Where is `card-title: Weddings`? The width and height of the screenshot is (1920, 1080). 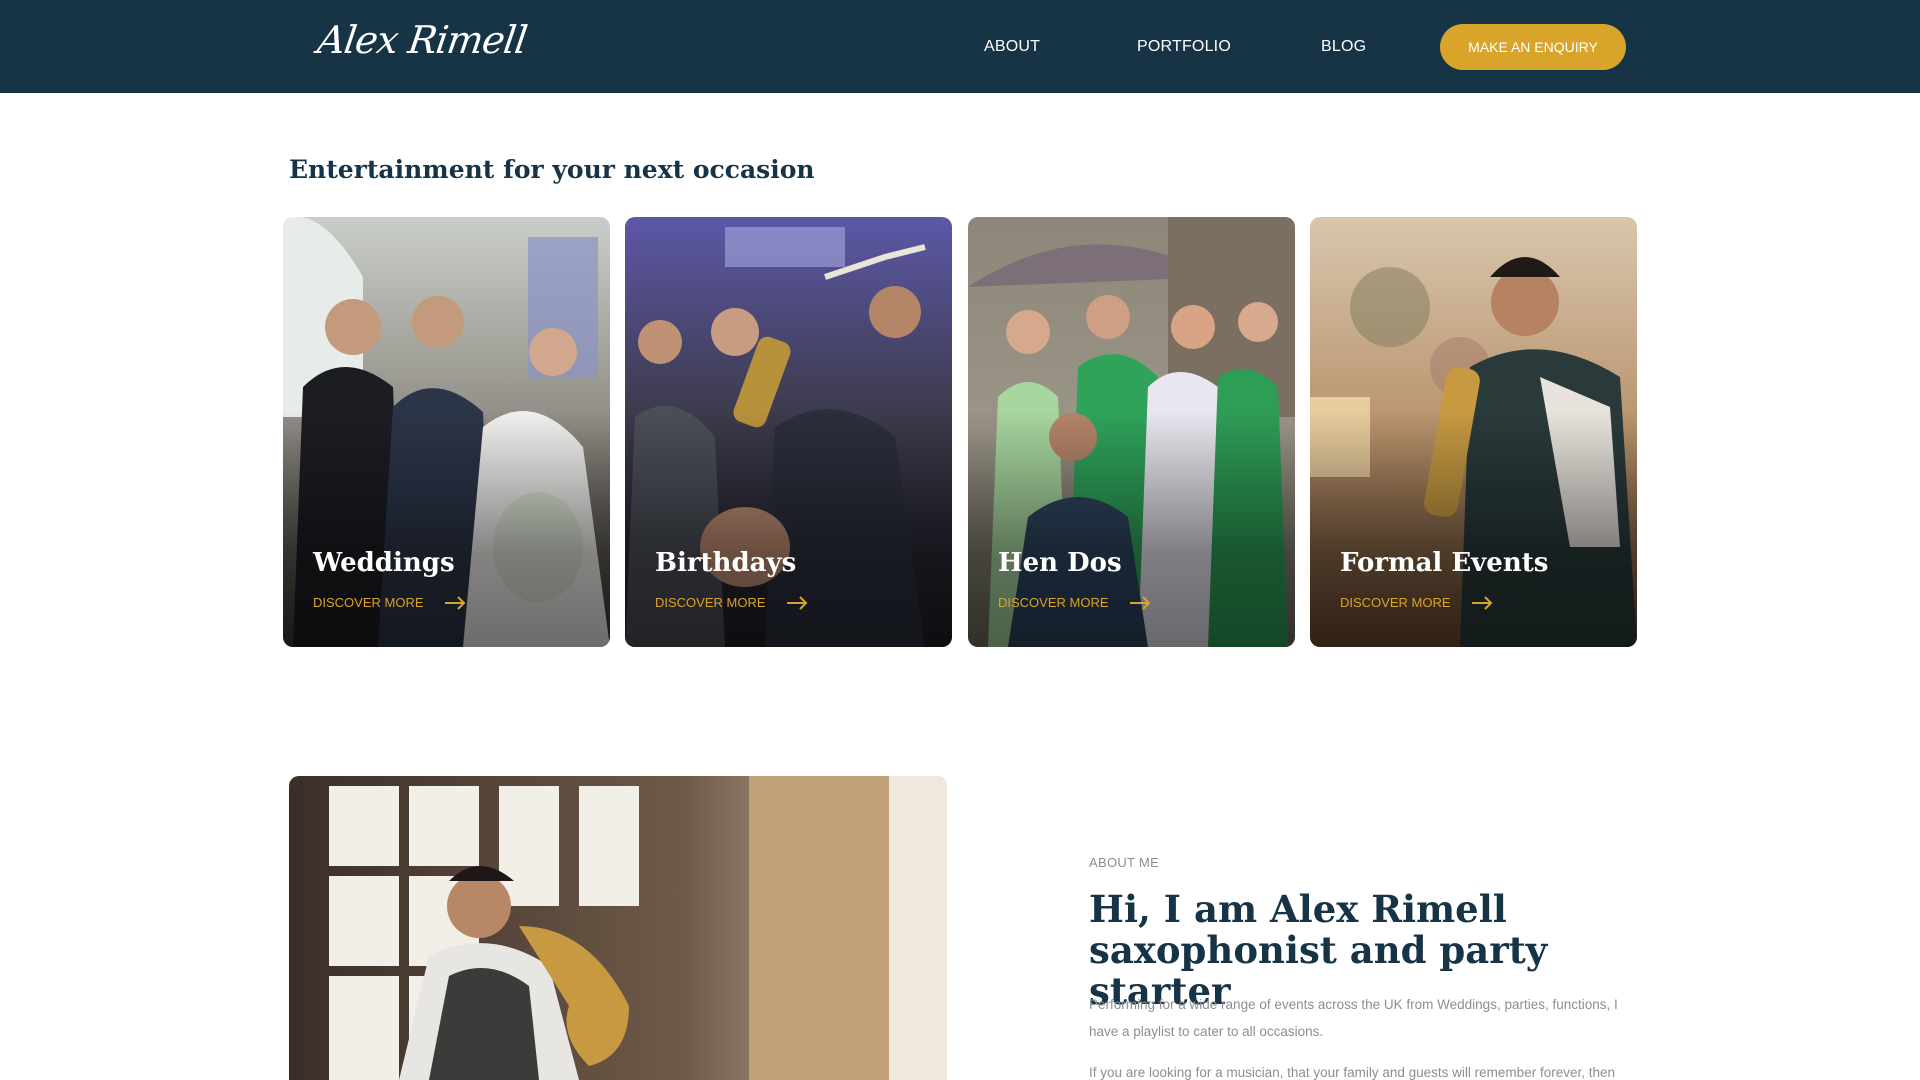
card-title: Weddings is located at coordinates (384, 563).